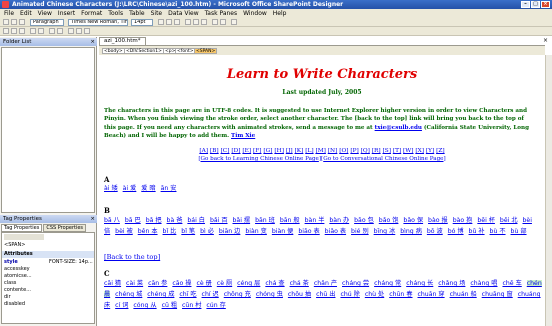  I want to click on character-link: bó 博, so click(456, 231).